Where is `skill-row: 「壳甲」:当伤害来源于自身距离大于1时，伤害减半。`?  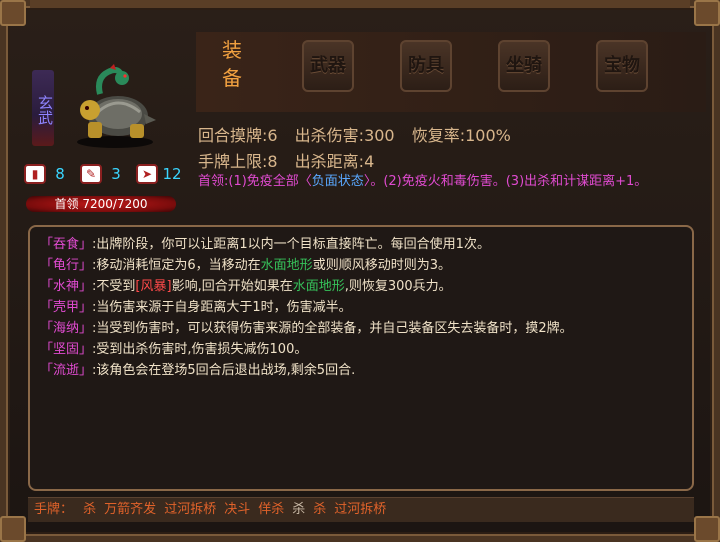 skill-row: 「壳甲」:当伤害来源于自身距离大于1时，伤害减半。 is located at coordinates (196, 305).